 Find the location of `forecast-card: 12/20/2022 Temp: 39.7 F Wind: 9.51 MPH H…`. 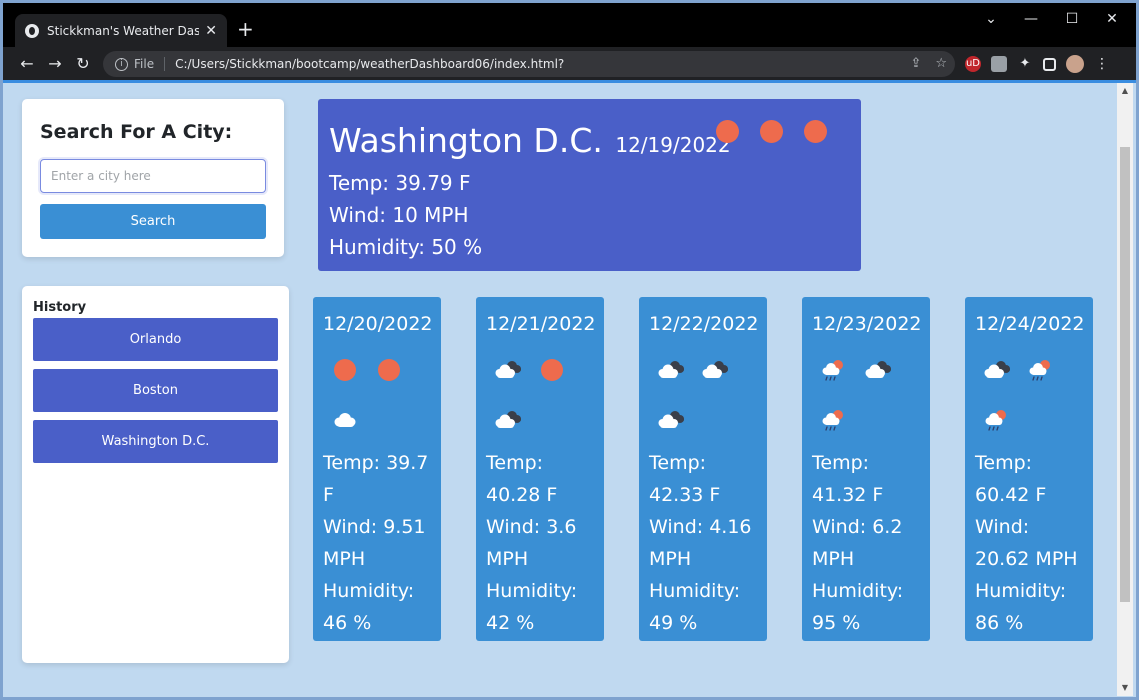

forecast-card: 12/20/2022 Temp: 39.7 F Wind: 9.51 MPH H… is located at coordinates (377, 469).